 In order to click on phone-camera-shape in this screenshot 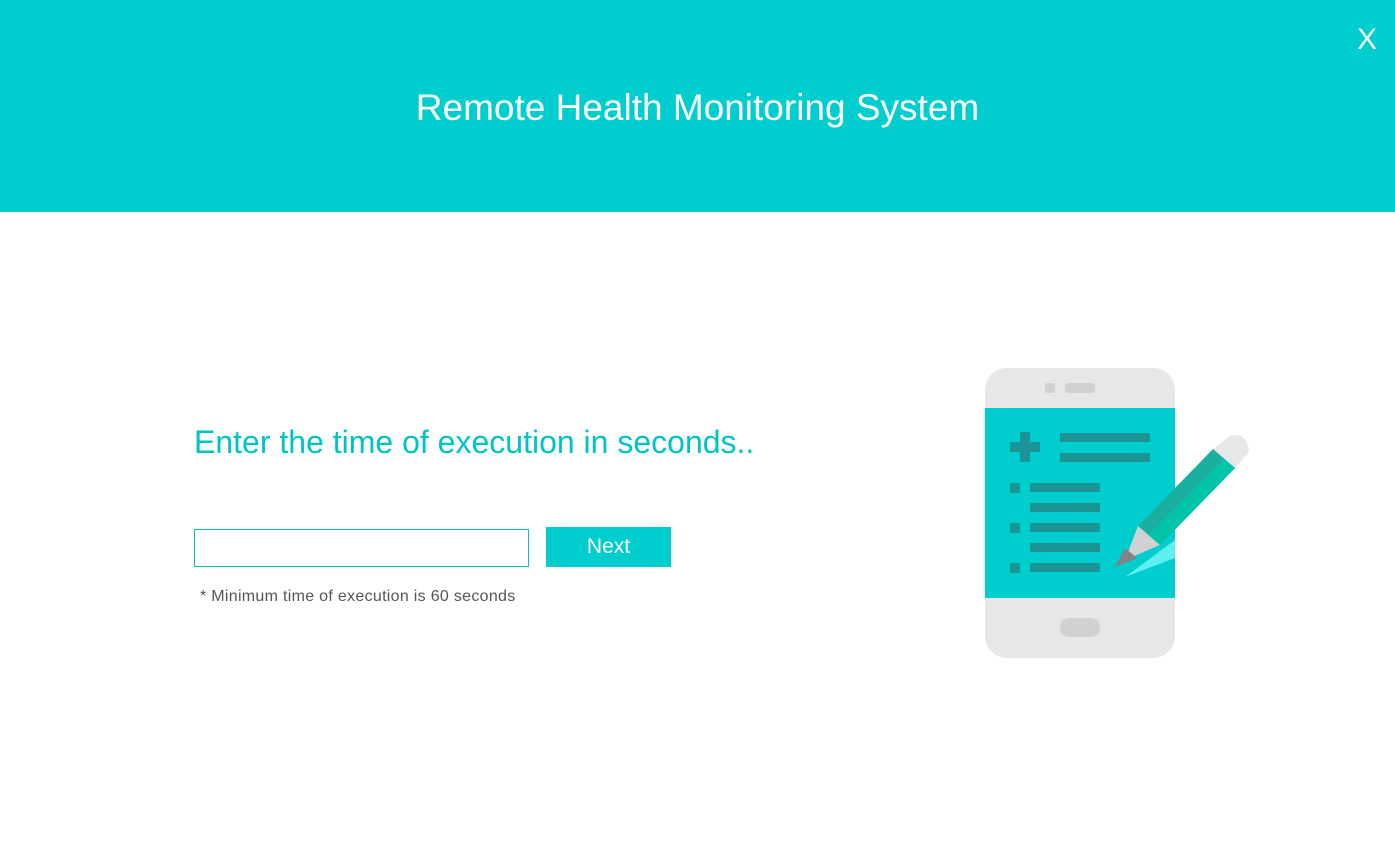, I will do `click(1050, 388)`.